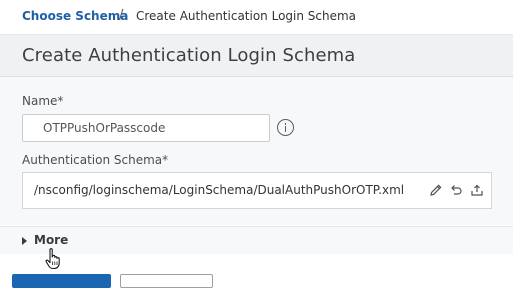 This screenshot has width=513, height=288. Describe the element at coordinates (51, 240) in the screenshot. I see `more-label: More` at that location.